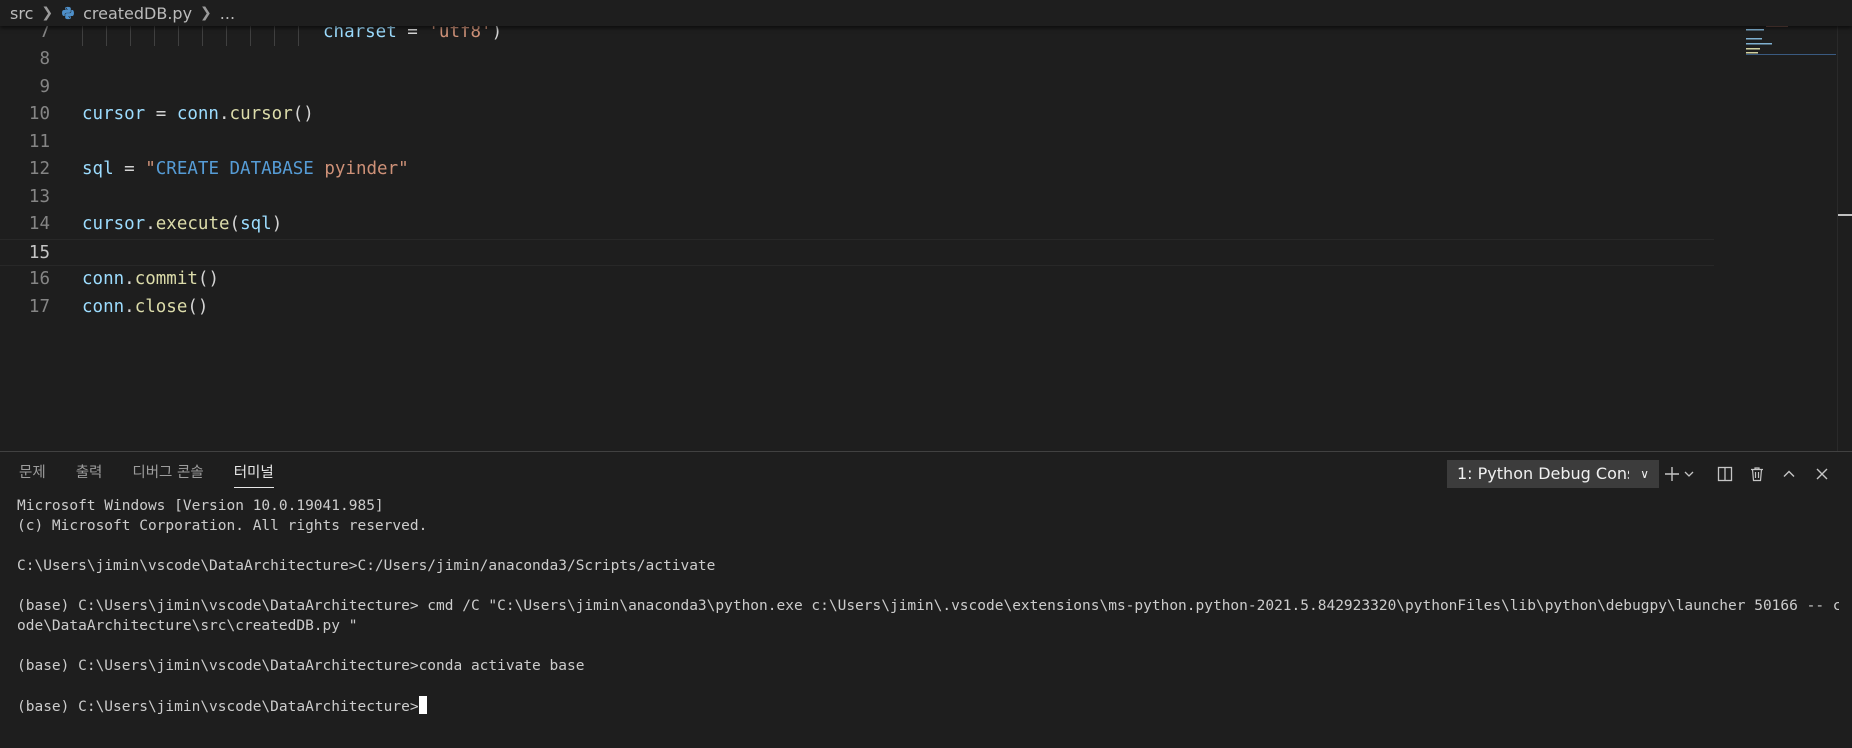 The image size is (1852, 748). Describe the element at coordinates (1644, 474) in the screenshot. I see `chevron-down-icon: ∨` at that location.